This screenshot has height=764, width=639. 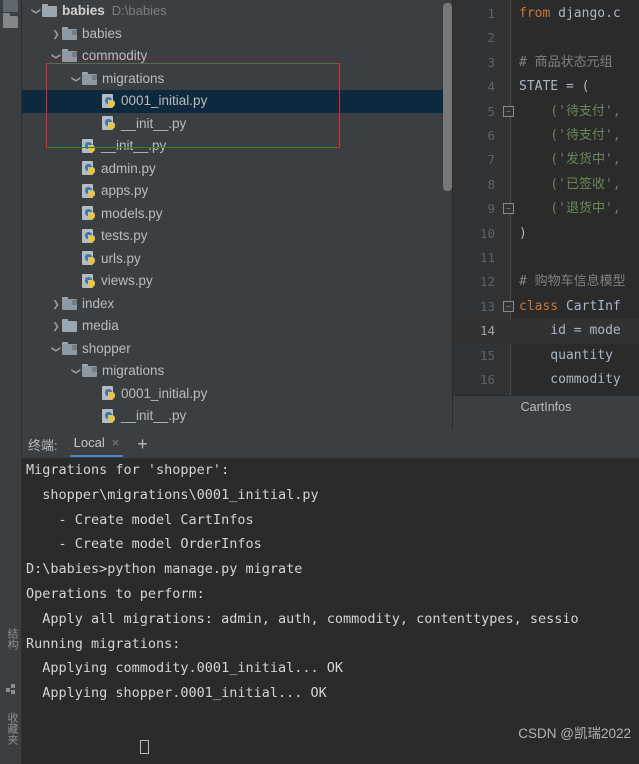 What do you see at coordinates (546, 307) in the screenshot?
I see `code-line: 13− class CartInf` at bounding box center [546, 307].